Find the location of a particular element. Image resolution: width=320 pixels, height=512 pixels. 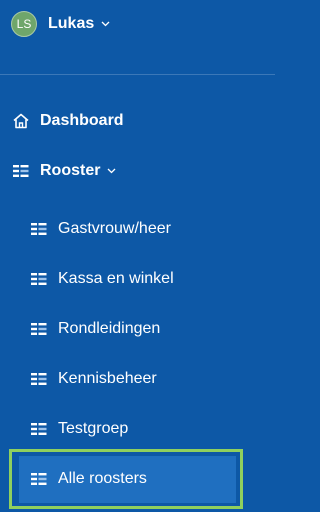

rooster-item-testgroep: Testgroep is located at coordinates (79, 429).